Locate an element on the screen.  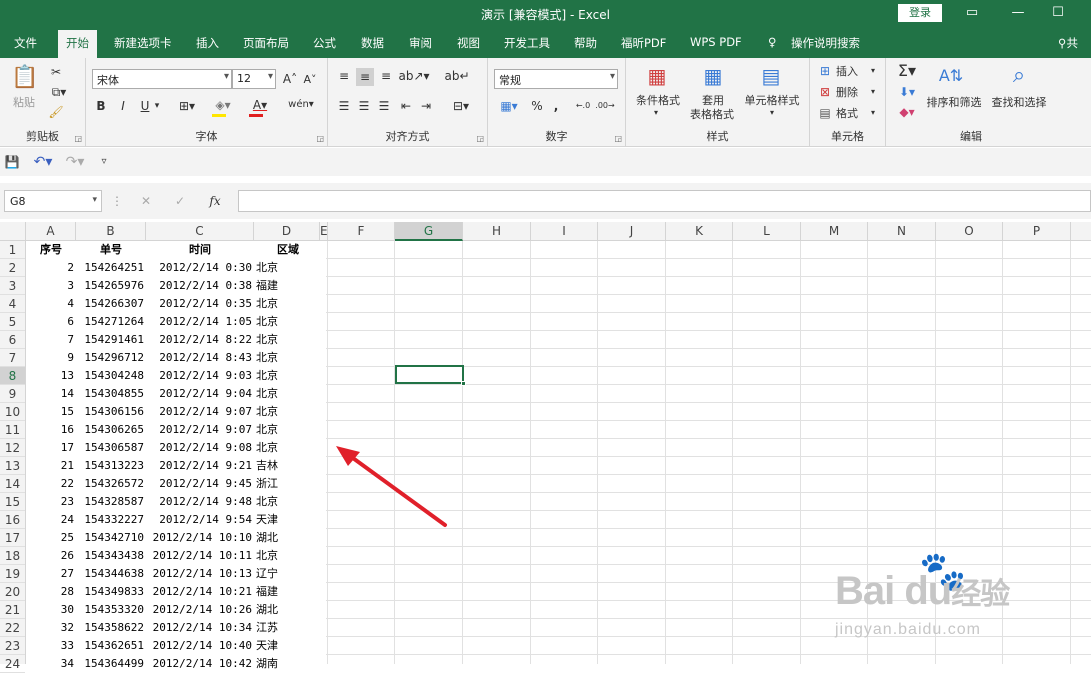
clipboard-launcher-icon: ◲ is located at coordinates (78, 138).